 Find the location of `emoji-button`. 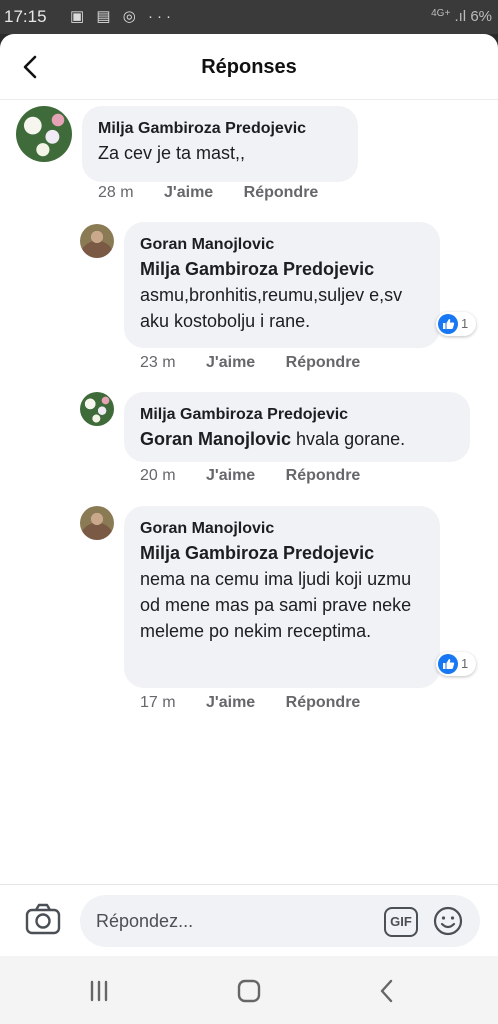

emoji-button is located at coordinates (448, 921).